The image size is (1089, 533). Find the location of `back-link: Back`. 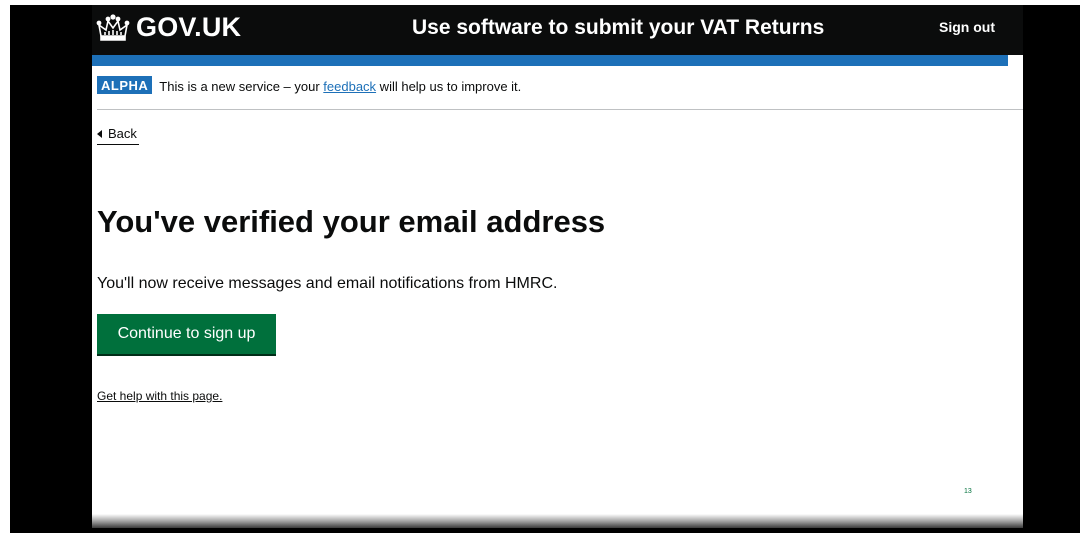

back-link: Back is located at coordinates (118, 135).